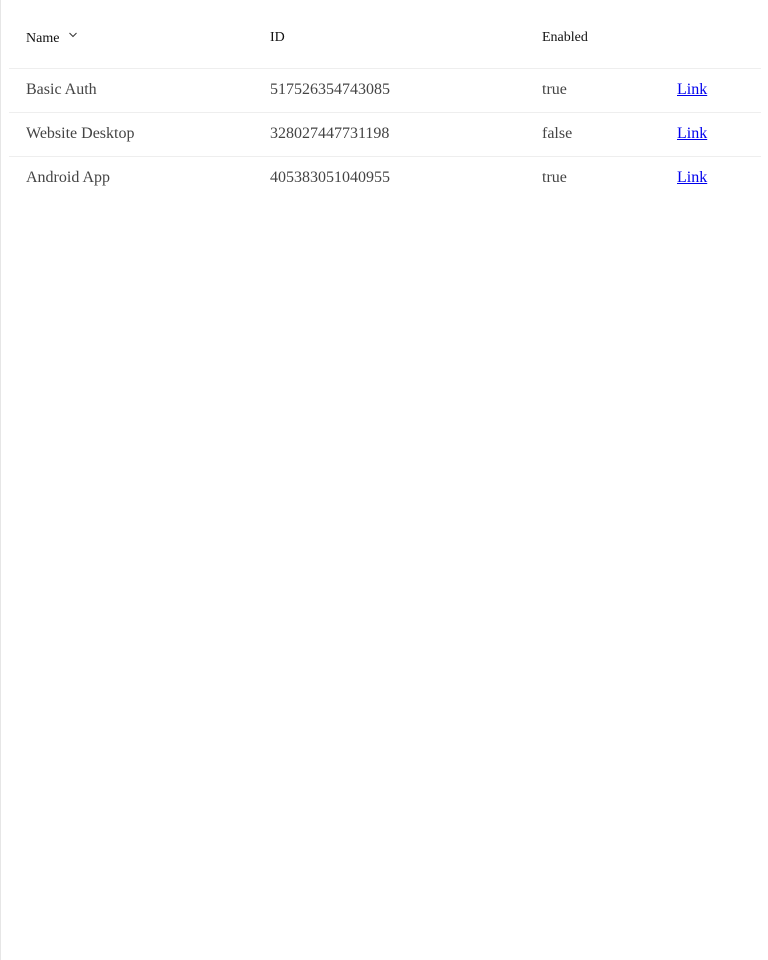  I want to click on cell-id: 328027447731198, so click(385, 134).